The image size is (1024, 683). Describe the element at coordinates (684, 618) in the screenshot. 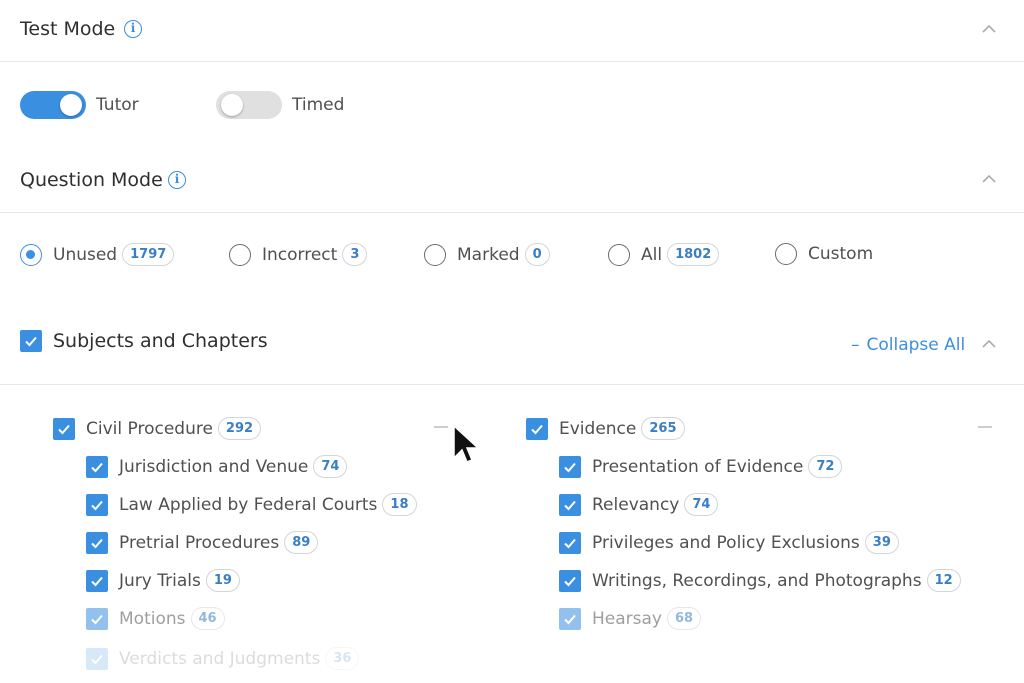

I see `count-badge: 68` at that location.